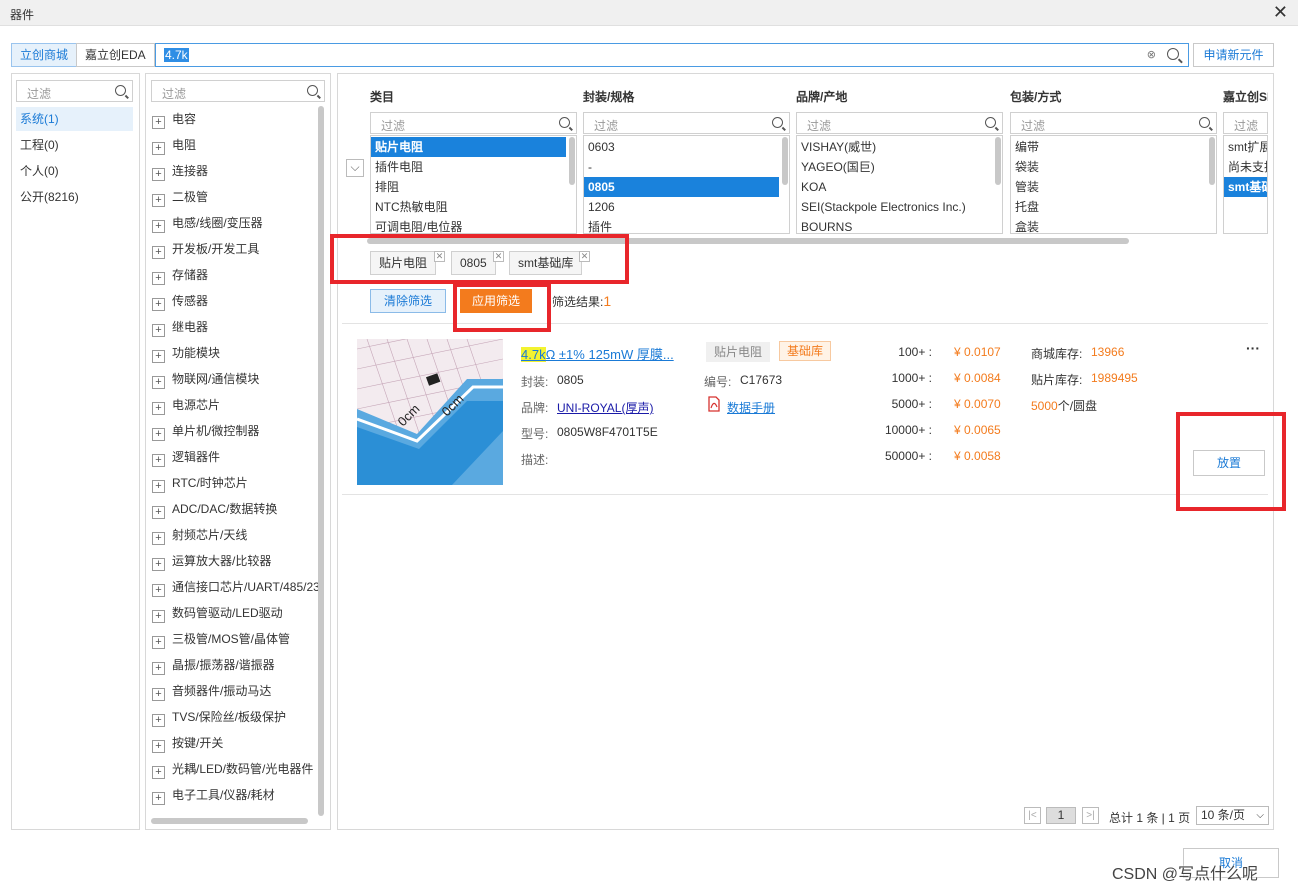 The image size is (1298, 892). I want to click on library-item-system: 系统(1), so click(74, 119).